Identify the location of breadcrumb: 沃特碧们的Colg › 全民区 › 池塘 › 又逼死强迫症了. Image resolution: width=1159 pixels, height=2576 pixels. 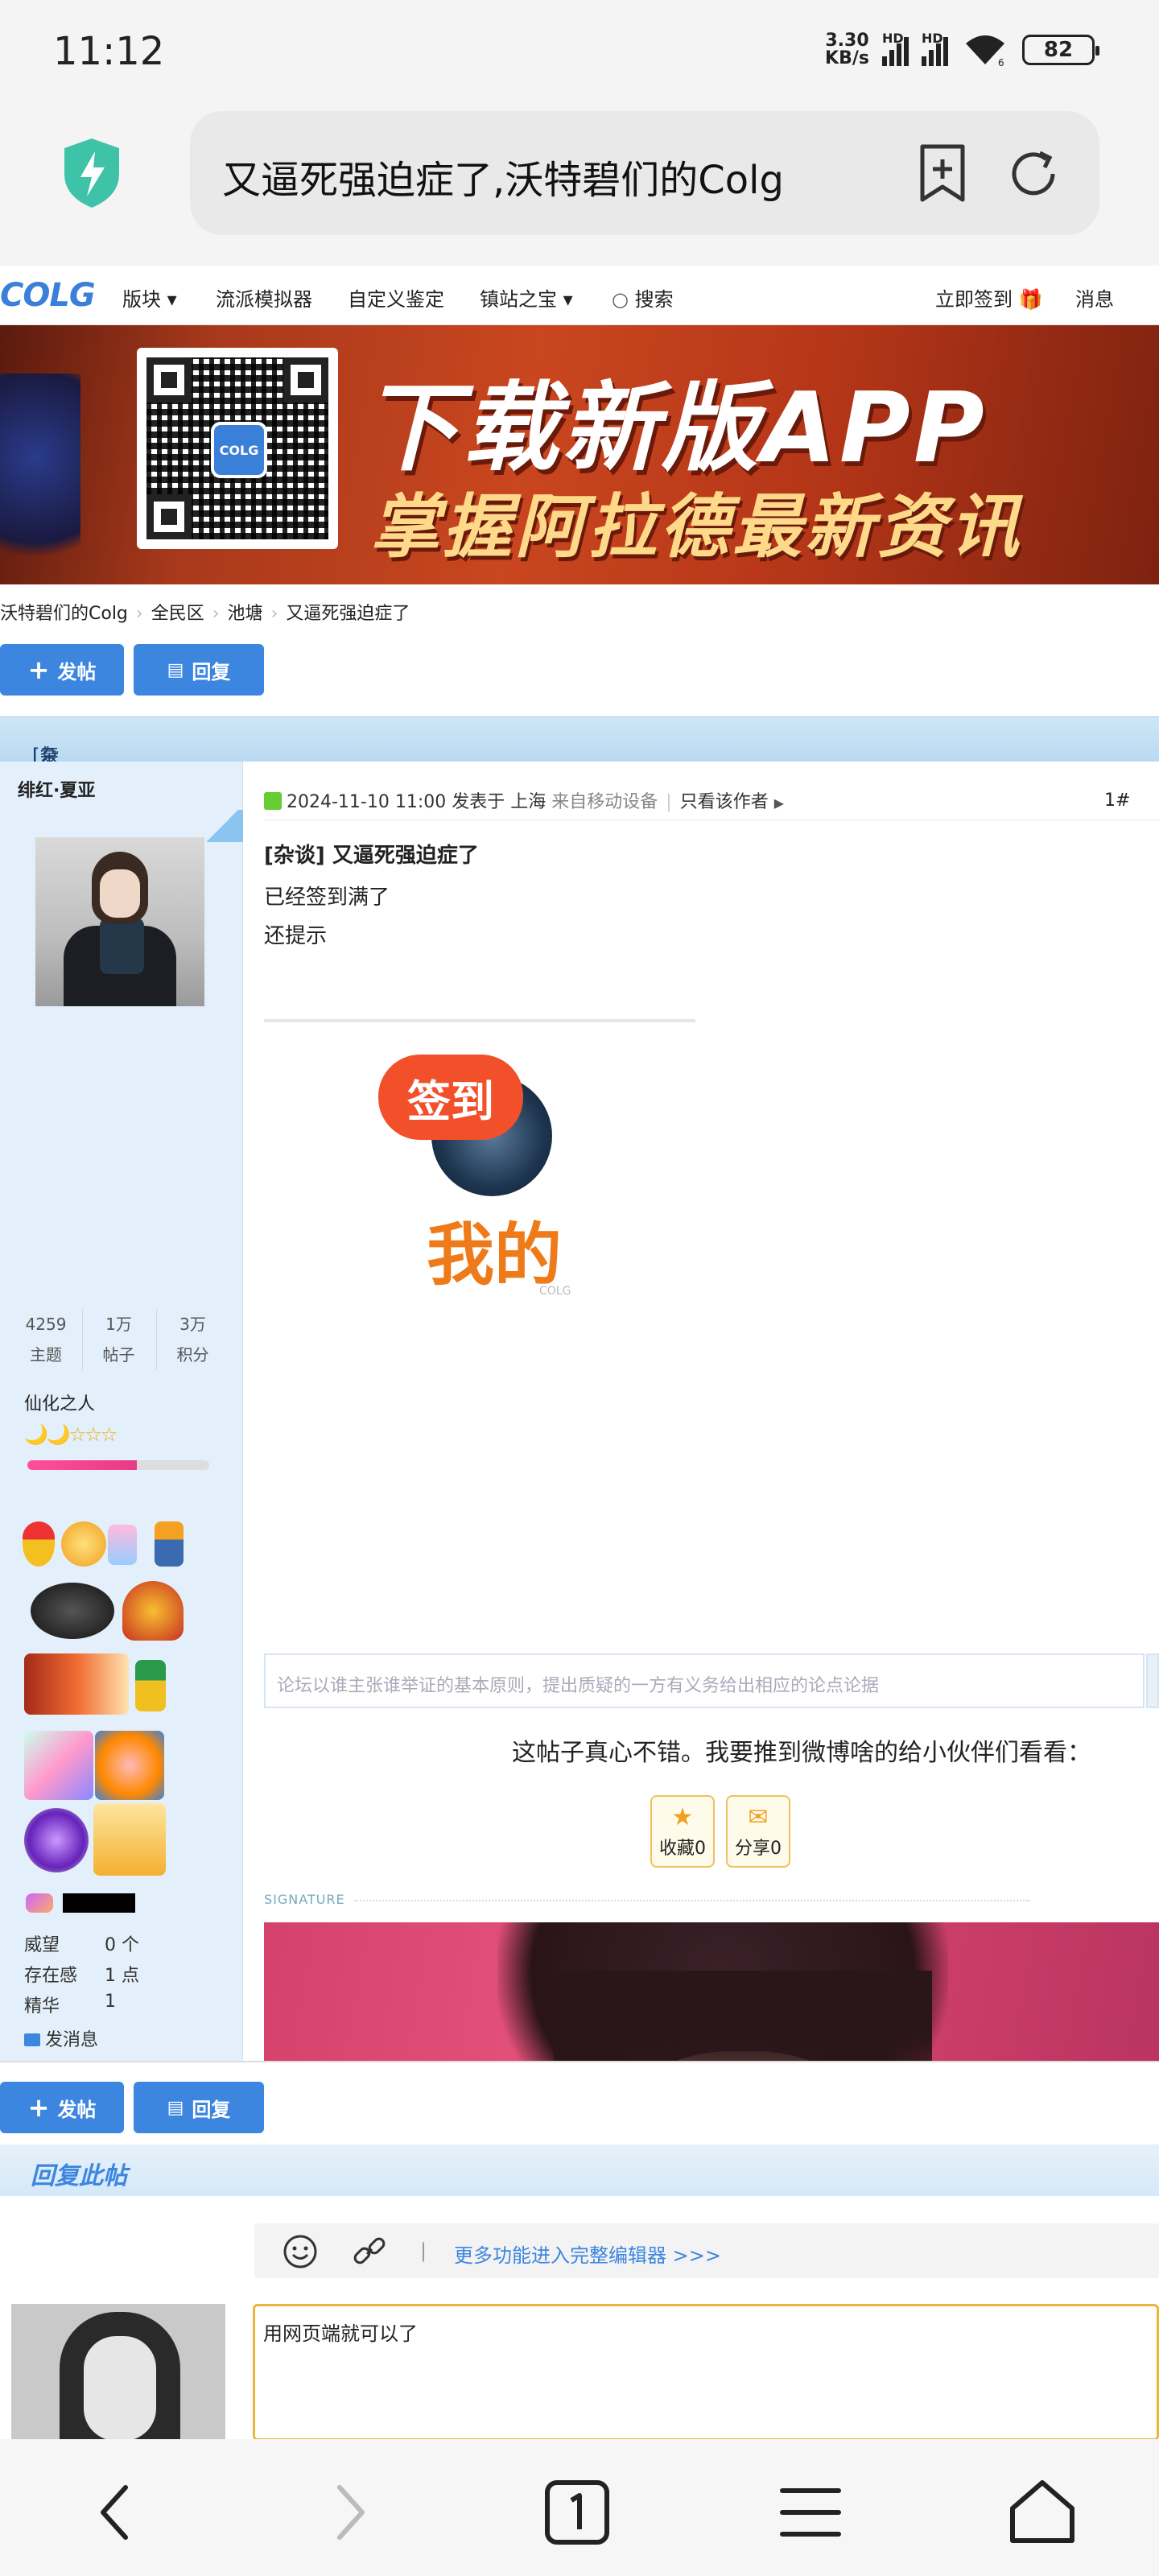
(205, 614).